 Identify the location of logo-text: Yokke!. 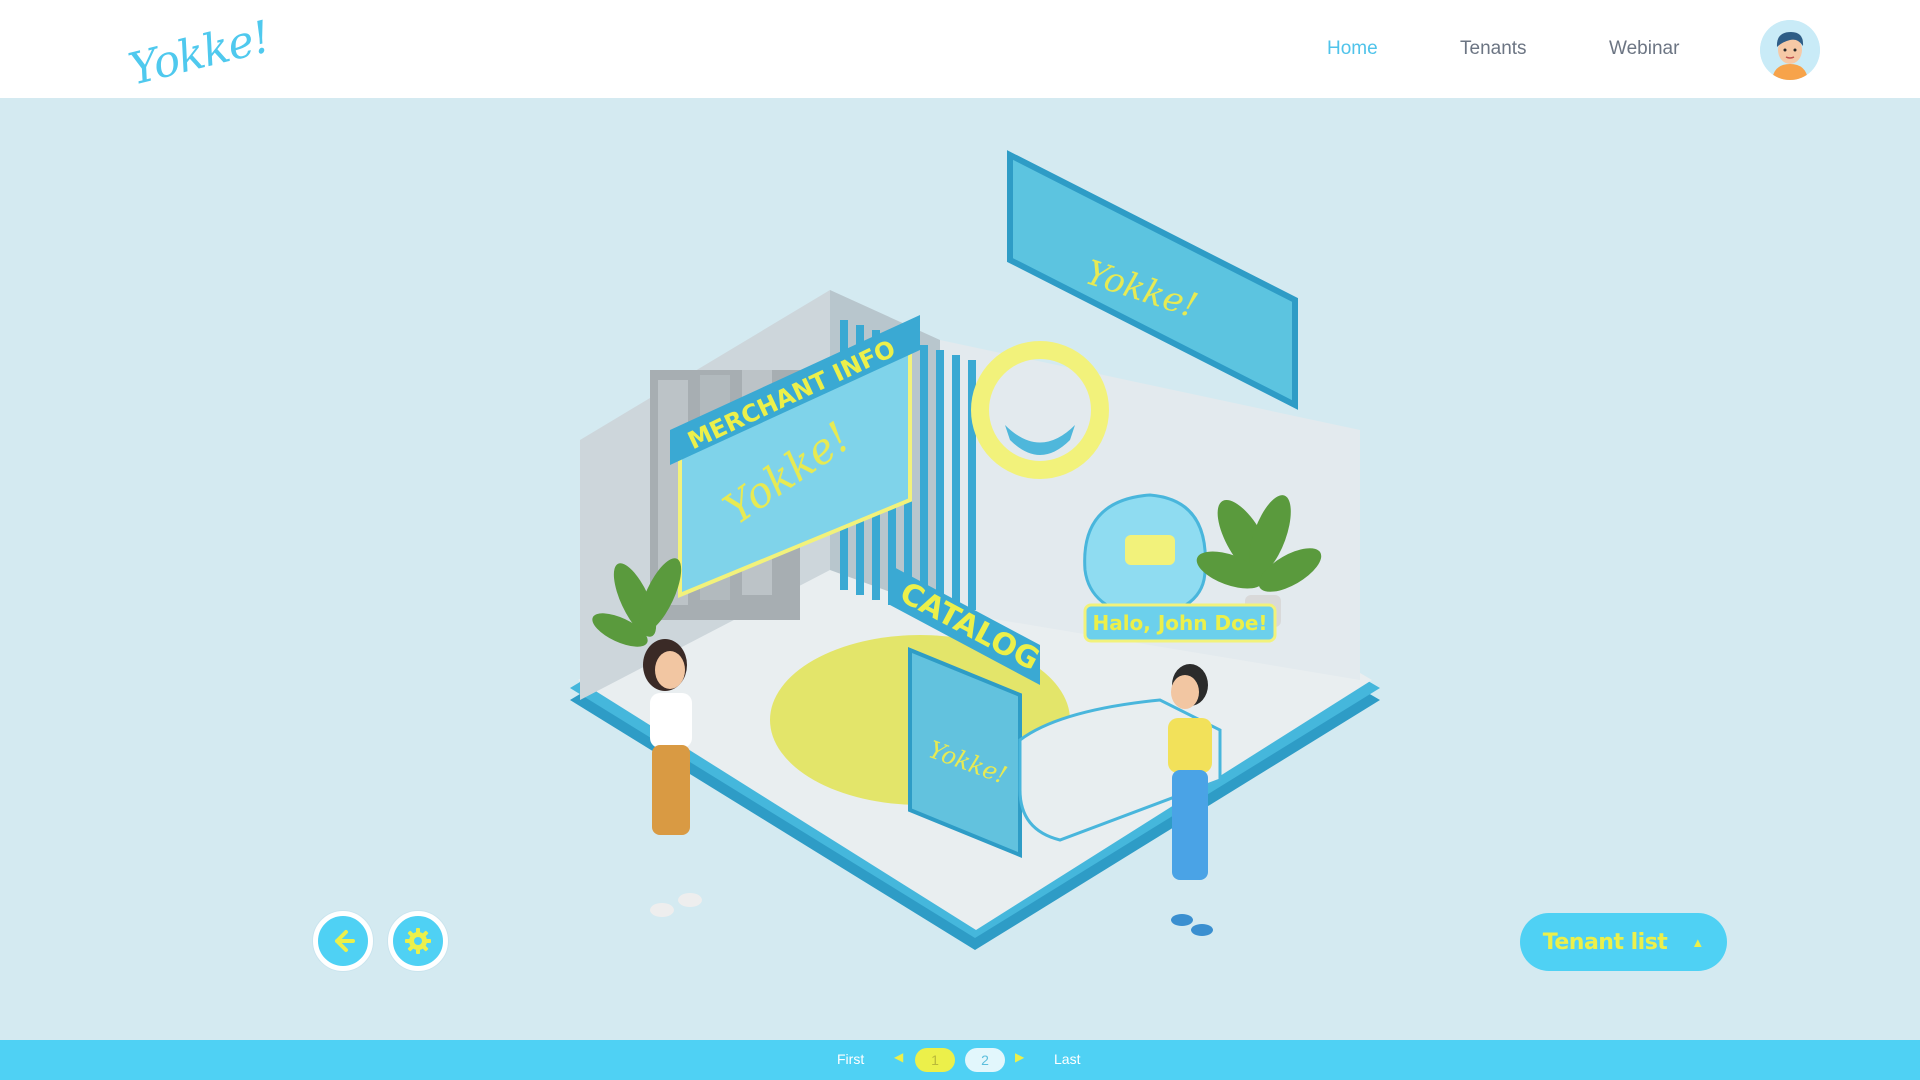
(199, 53).